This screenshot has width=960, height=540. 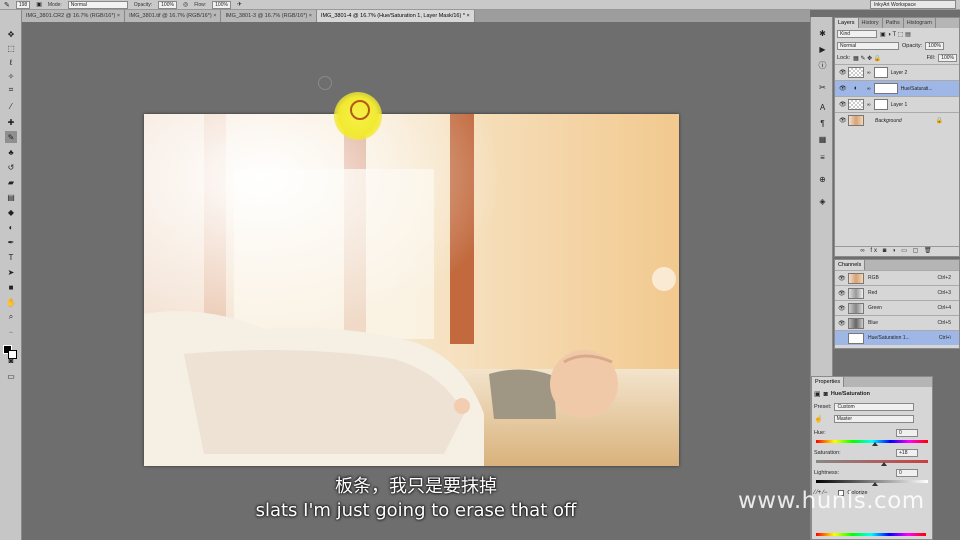 I want to click on flow-field: 100%, so click(x=221, y=4).